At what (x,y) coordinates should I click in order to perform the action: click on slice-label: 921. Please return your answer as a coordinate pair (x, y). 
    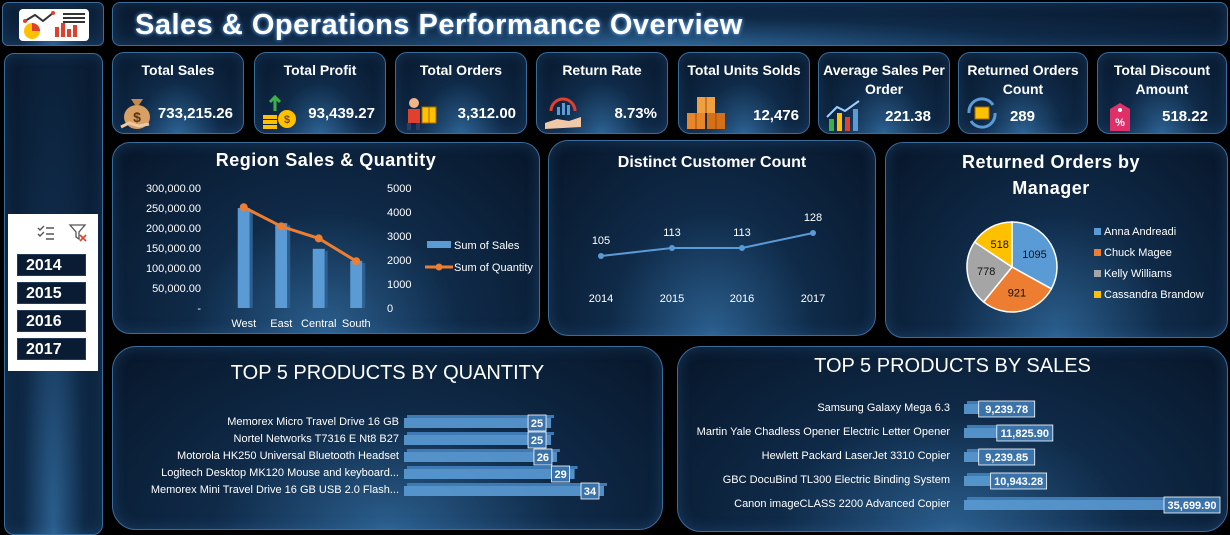
    Looking at the image, I should click on (1017, 294).